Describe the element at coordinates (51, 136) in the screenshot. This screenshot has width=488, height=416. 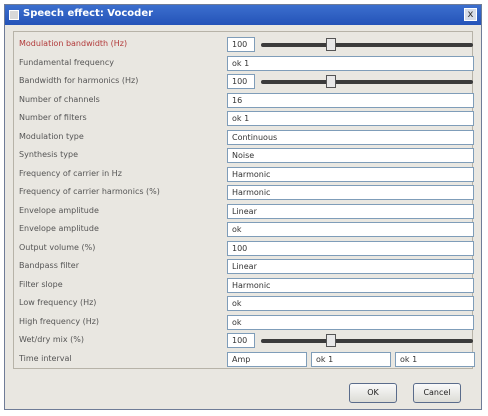
I see `setting-label: Modulation type` at that location.